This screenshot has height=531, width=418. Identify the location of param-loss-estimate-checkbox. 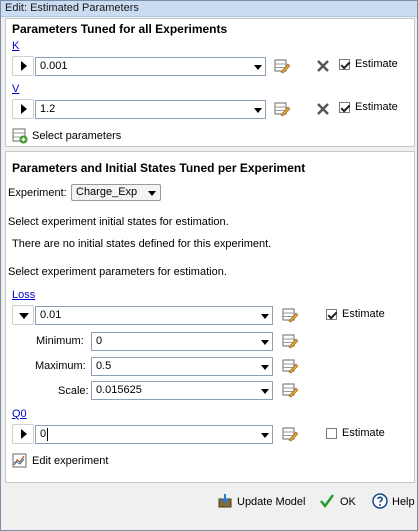
(331, 314).